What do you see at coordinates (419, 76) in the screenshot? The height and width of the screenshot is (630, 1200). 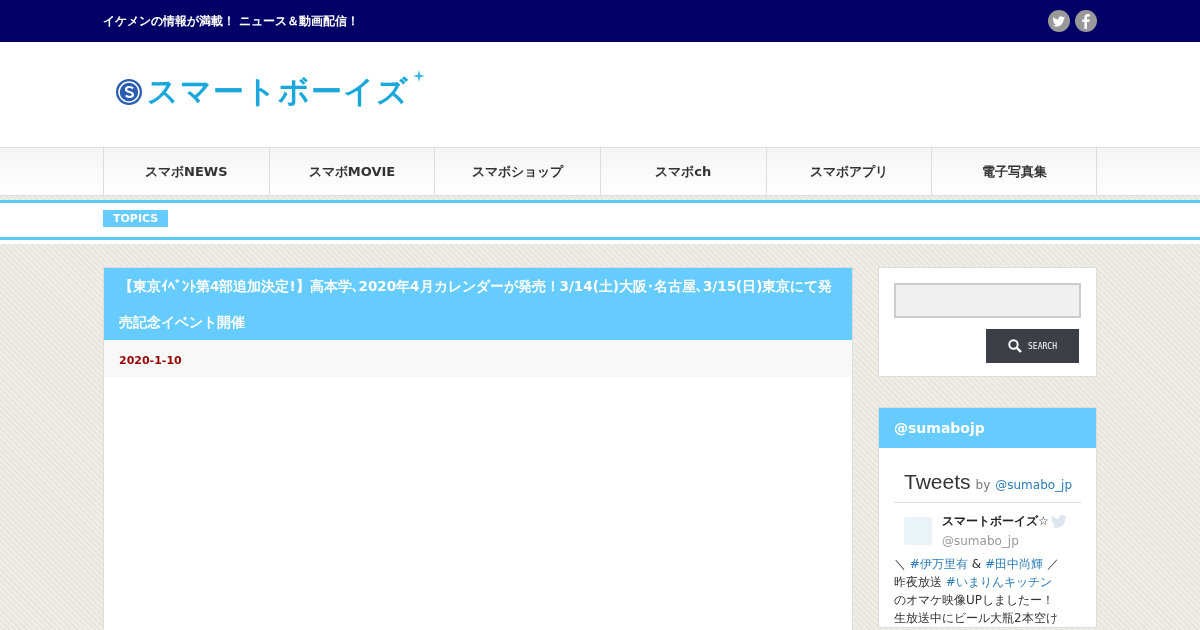 I see `sparkle-icon` at bounding box center [419, 76].